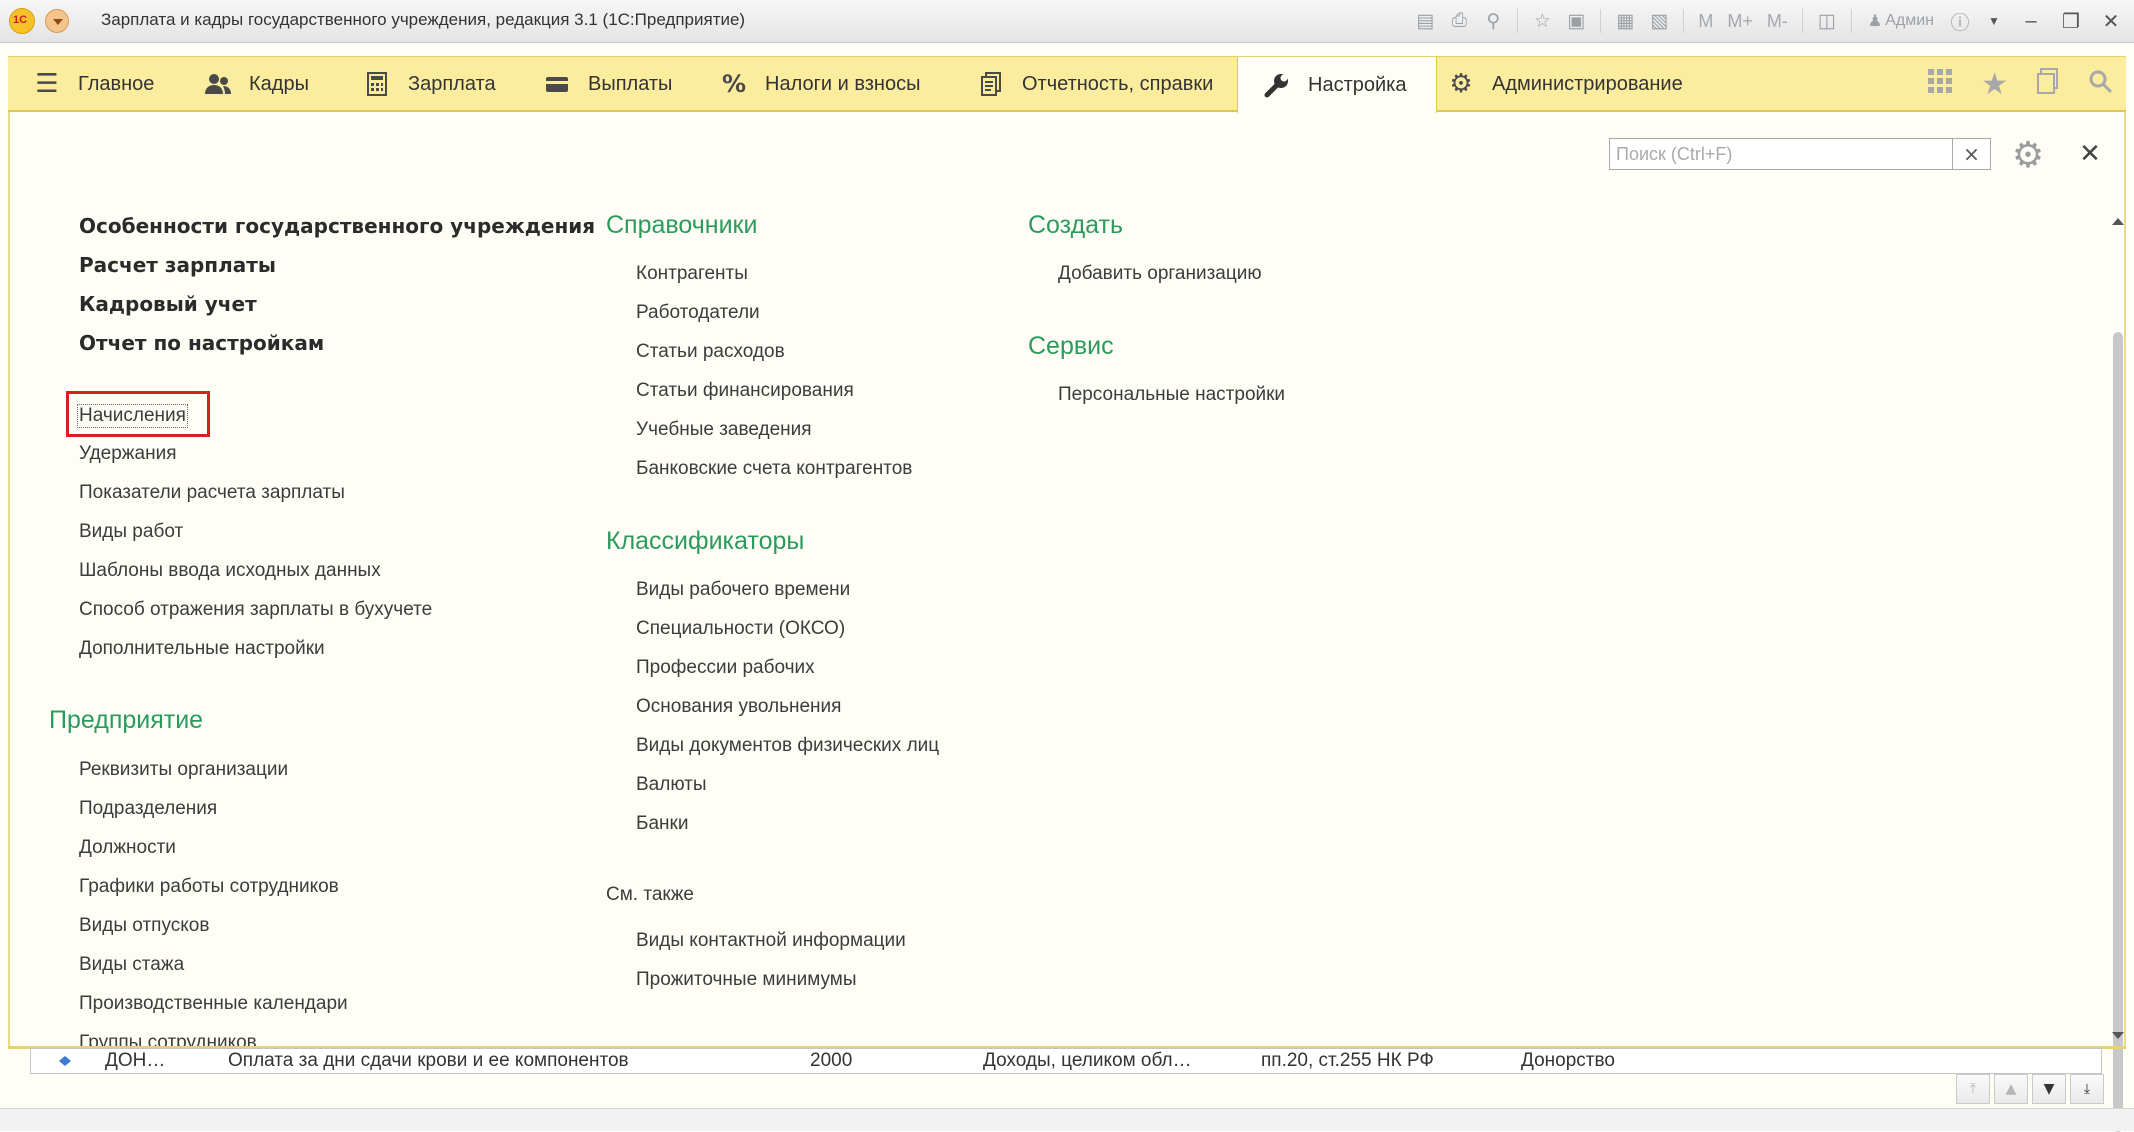  I want to click on section-label: Выплаты, so click(630, 83).